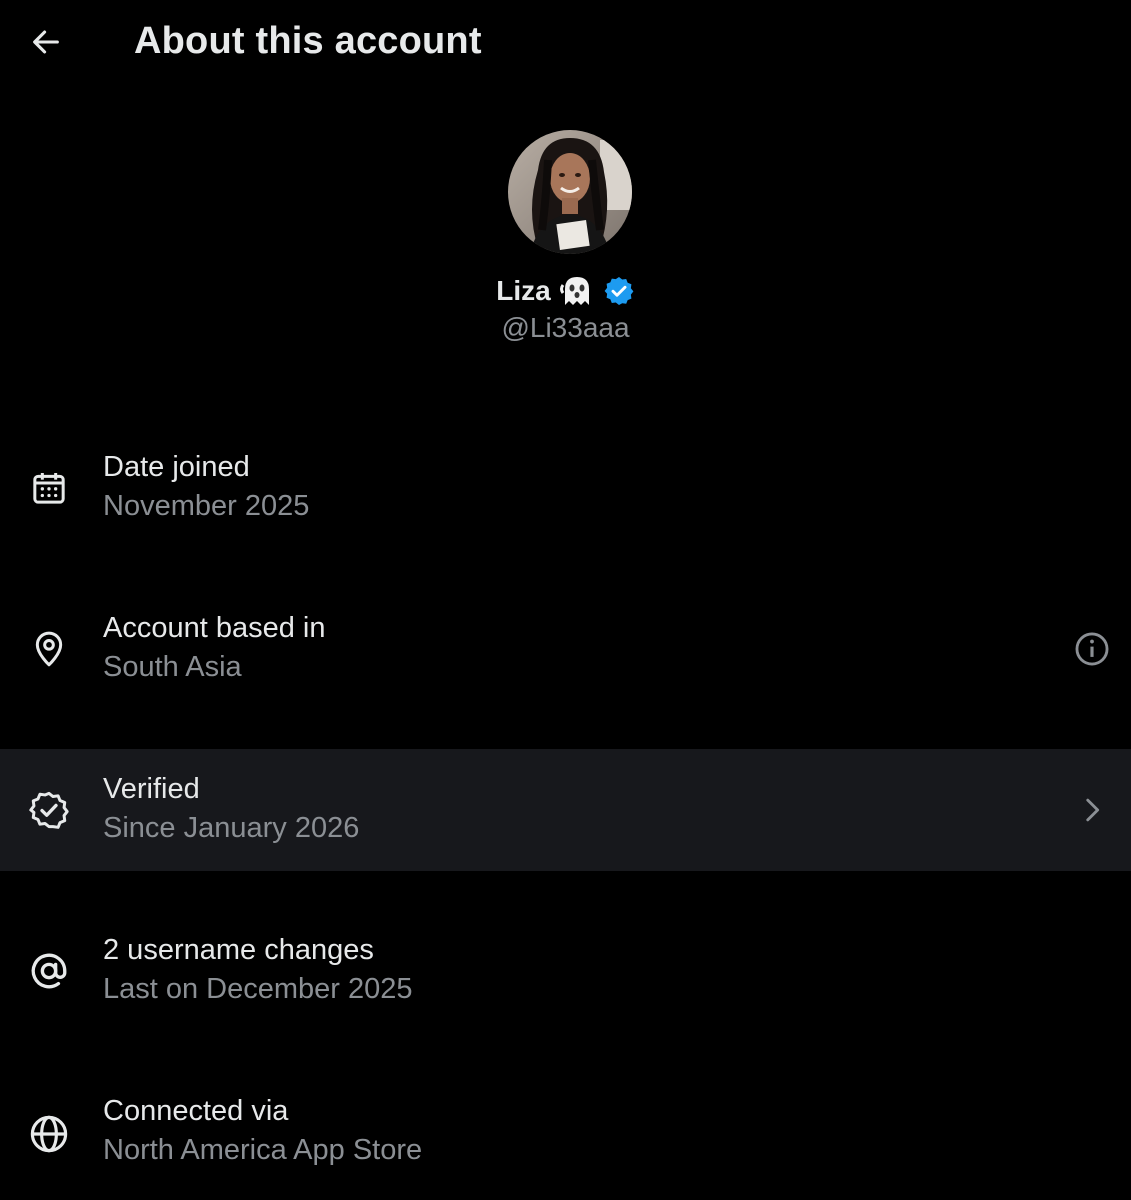 The width and height of the screenshot is (1131, 1200). I want to click on back-button, so click(46, 42).